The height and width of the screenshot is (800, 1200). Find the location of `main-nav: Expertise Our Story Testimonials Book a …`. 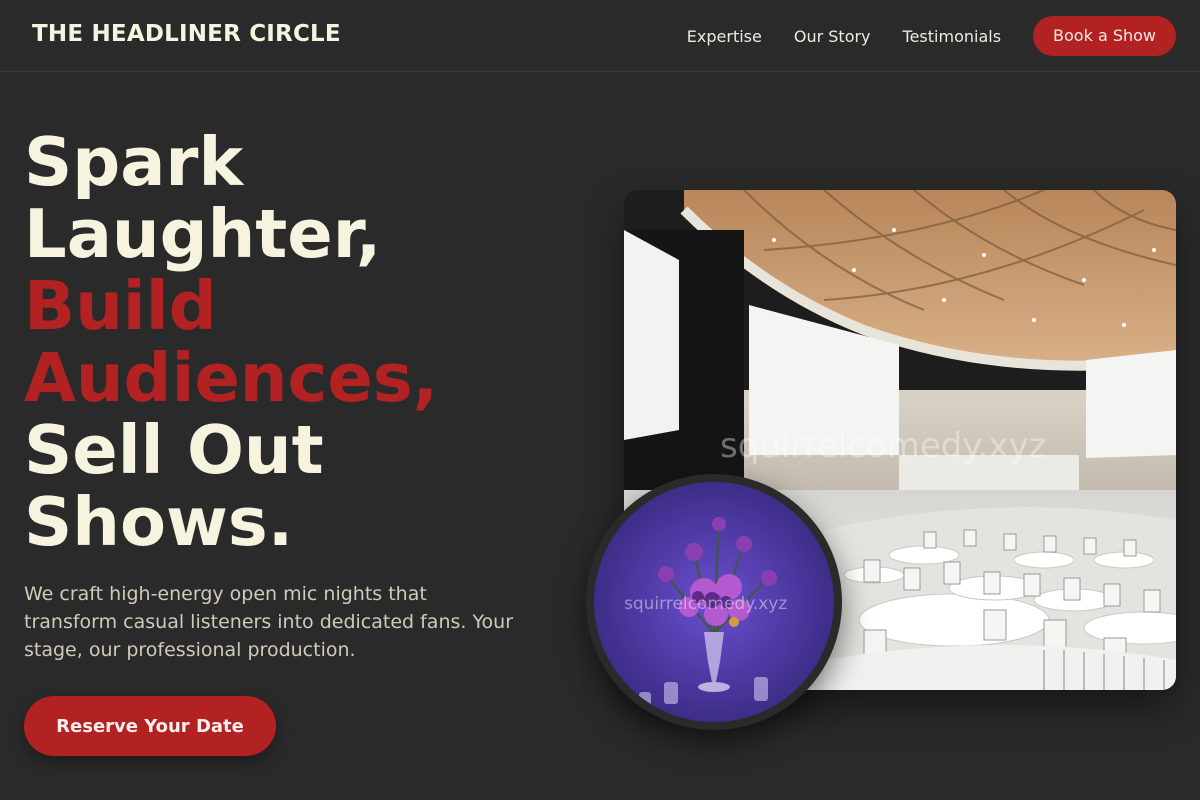

main-nav: Expertise Our Story Testimonials Book a … is located at coordinates (931, 36).